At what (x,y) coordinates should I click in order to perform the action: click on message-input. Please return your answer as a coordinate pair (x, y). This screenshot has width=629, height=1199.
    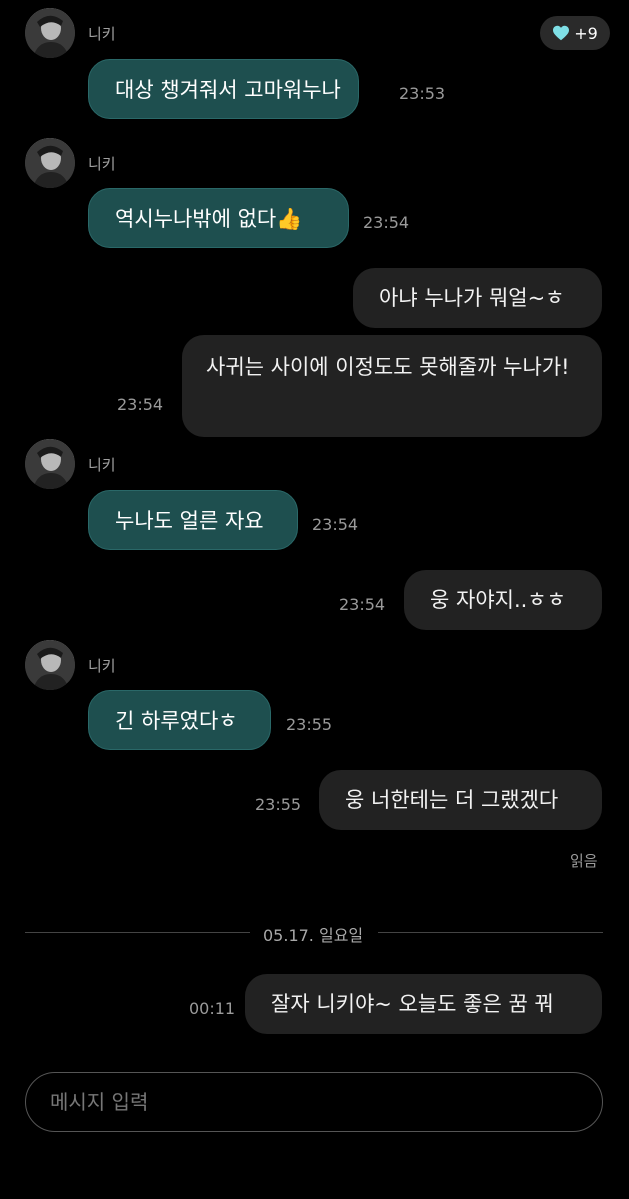
    Looking at the image, I should click on (314, 1102).